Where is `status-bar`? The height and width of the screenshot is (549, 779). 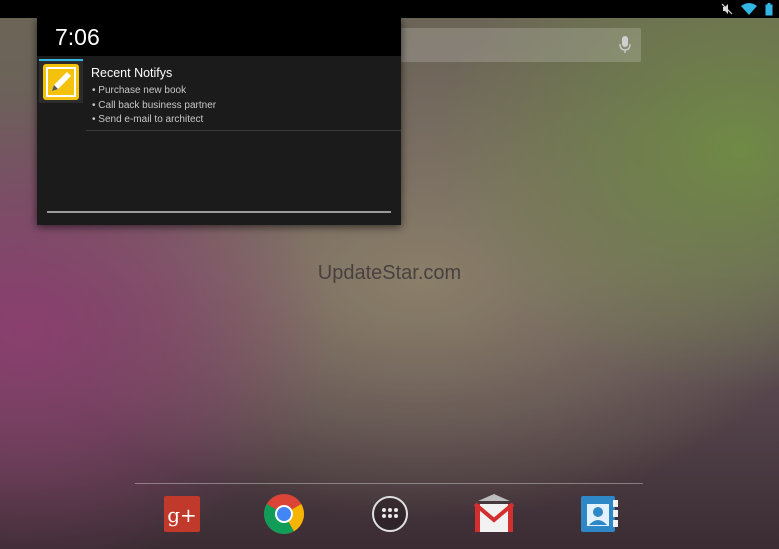 status-bar is located at coordinates (389, 9).